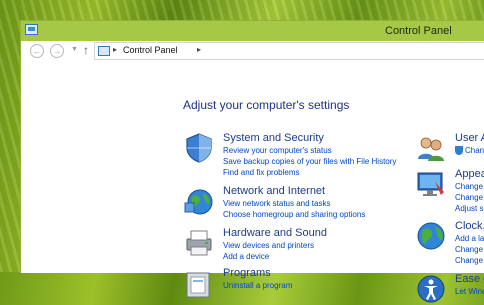 This screenshot has height=305, width=484. What do you see at coordinates (469, 279) in the screenshot?
I see `category-title: Ease o` at bounding box center [469, 279].